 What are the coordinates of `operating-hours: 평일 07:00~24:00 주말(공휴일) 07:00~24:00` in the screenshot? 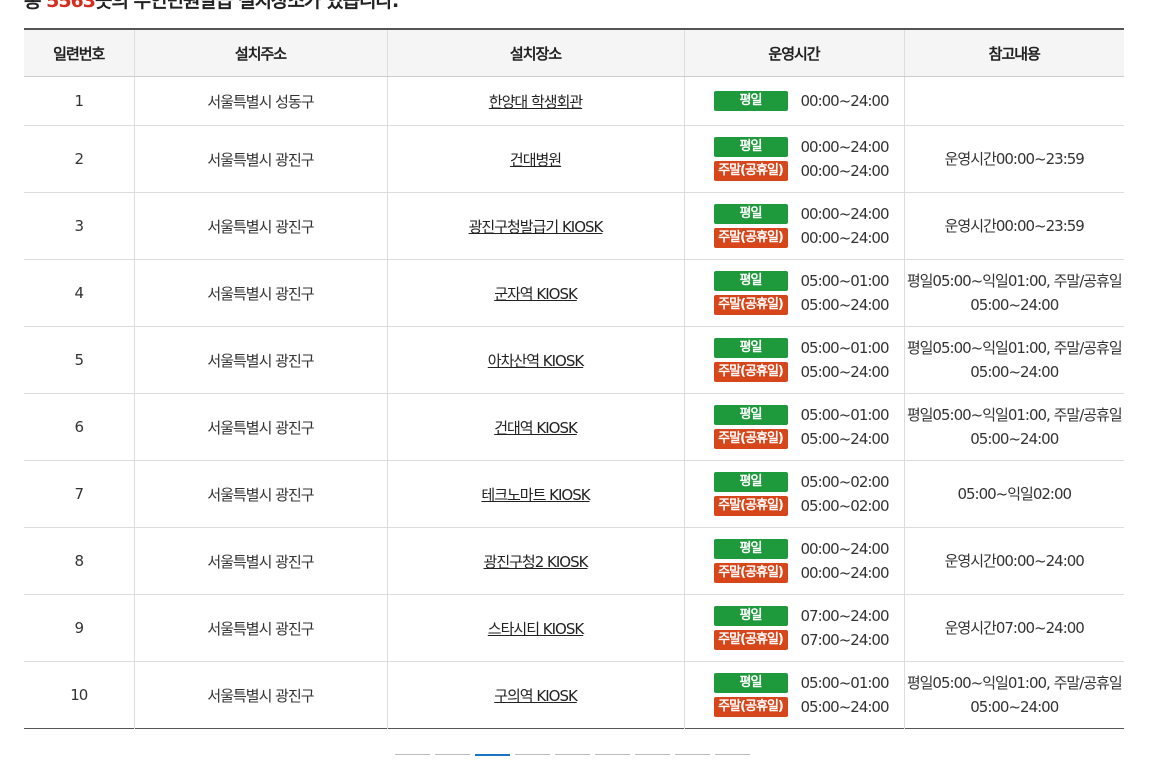 It's located at (794, 628).